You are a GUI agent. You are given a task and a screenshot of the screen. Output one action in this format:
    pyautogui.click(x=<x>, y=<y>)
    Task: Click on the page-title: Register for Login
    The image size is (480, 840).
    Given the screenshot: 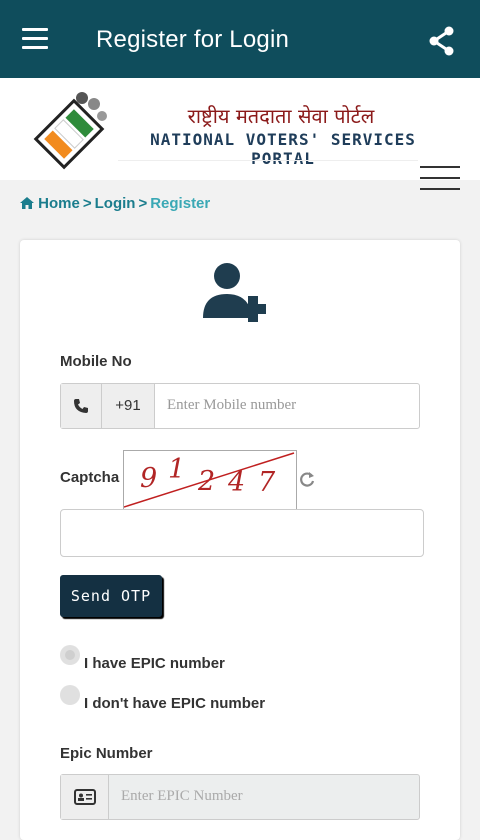 What is the action you would take?
    pyautogui.click(x=193, y=39)
    